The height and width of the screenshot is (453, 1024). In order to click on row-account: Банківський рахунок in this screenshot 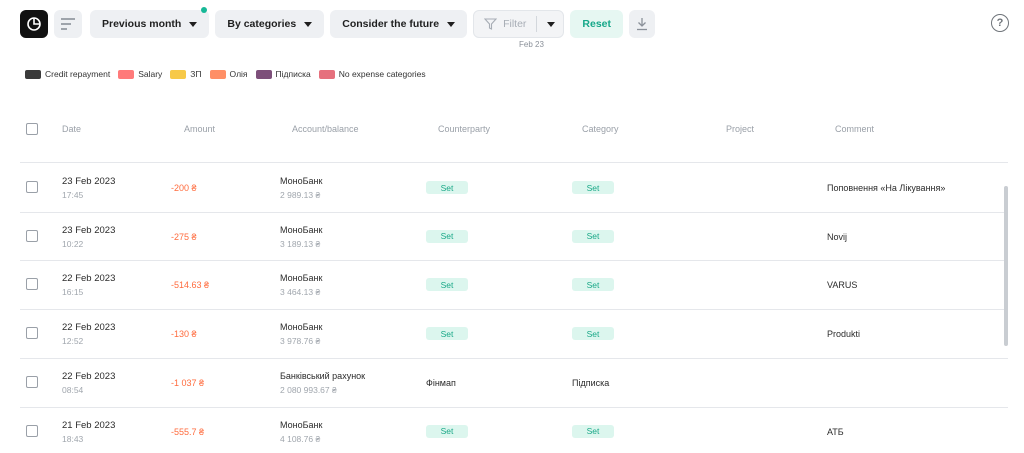, I will do `click(323, 375)`.